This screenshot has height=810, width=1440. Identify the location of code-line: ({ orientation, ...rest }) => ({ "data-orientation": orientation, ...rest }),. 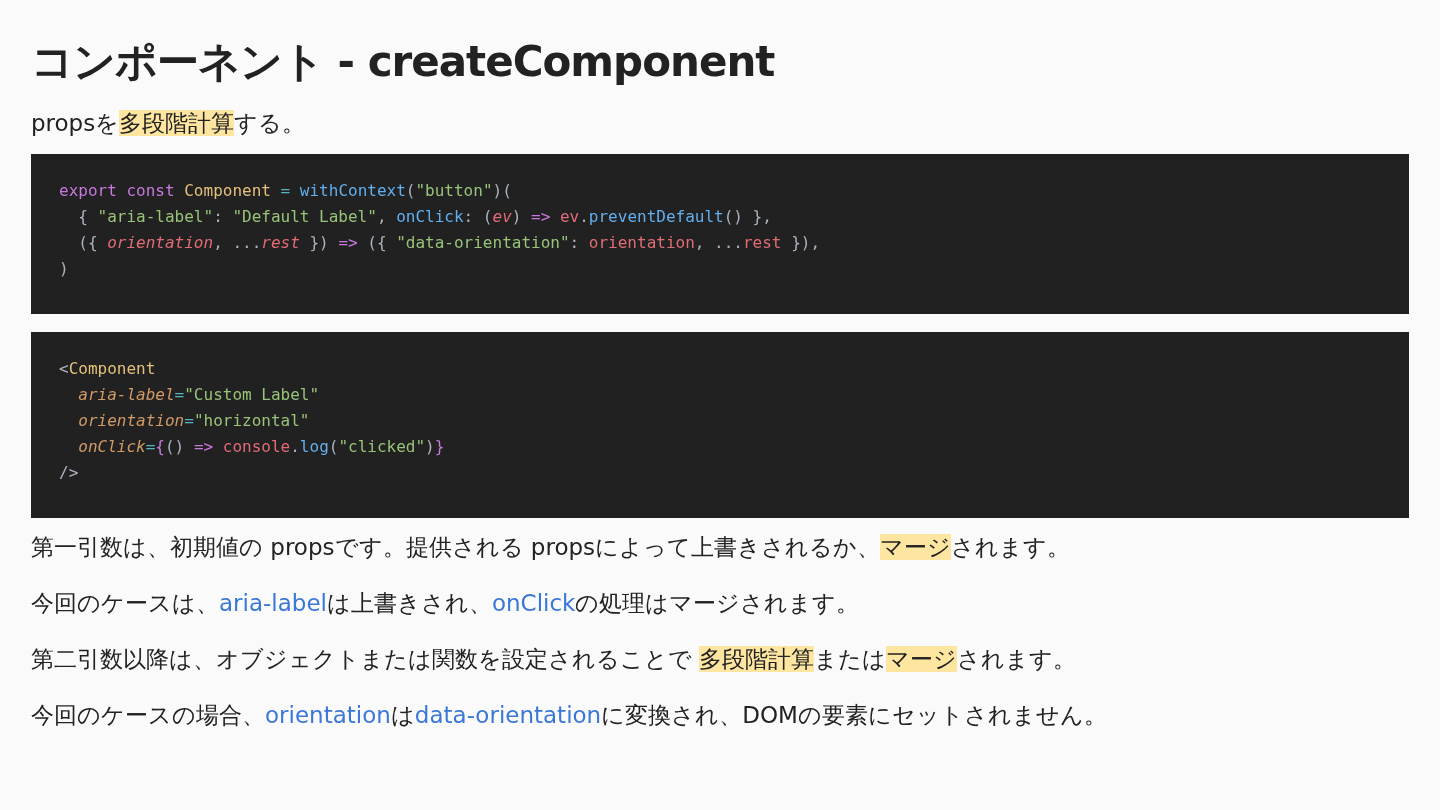
(449, 243).